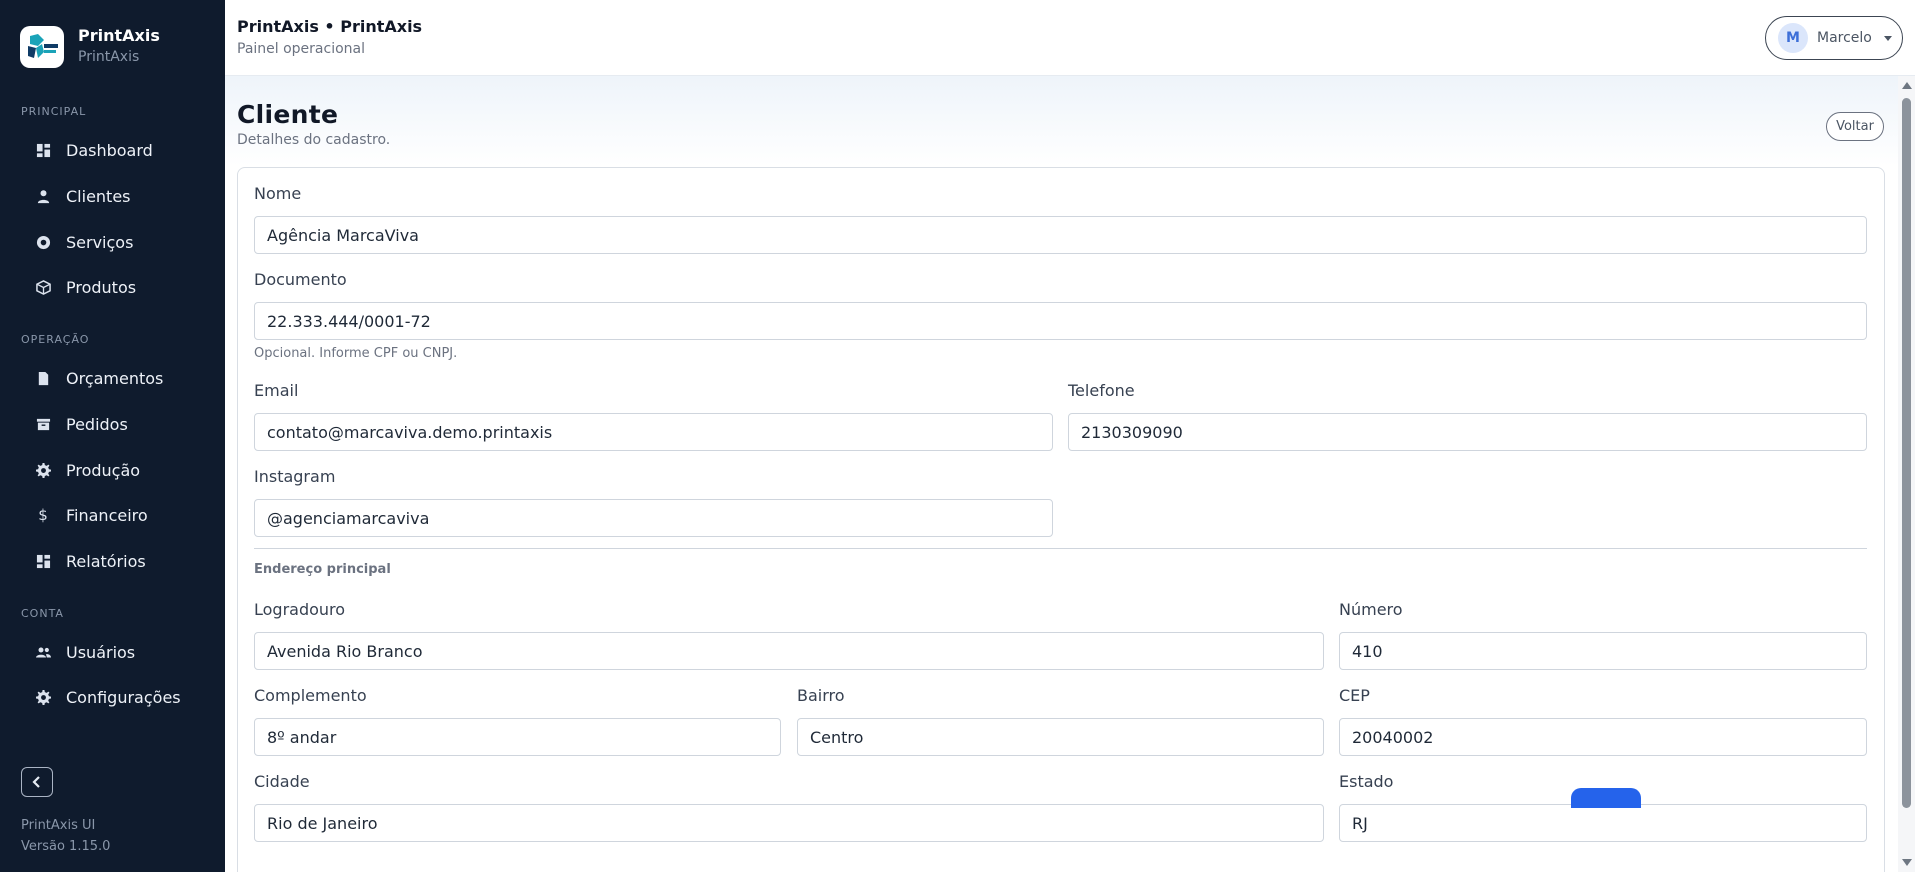 The height and width of the screenshot is (872, 1915). Describe the element at coordinates (123, 697) in the screenshot. I see `sidebar-item-label: Configurações` at that location.